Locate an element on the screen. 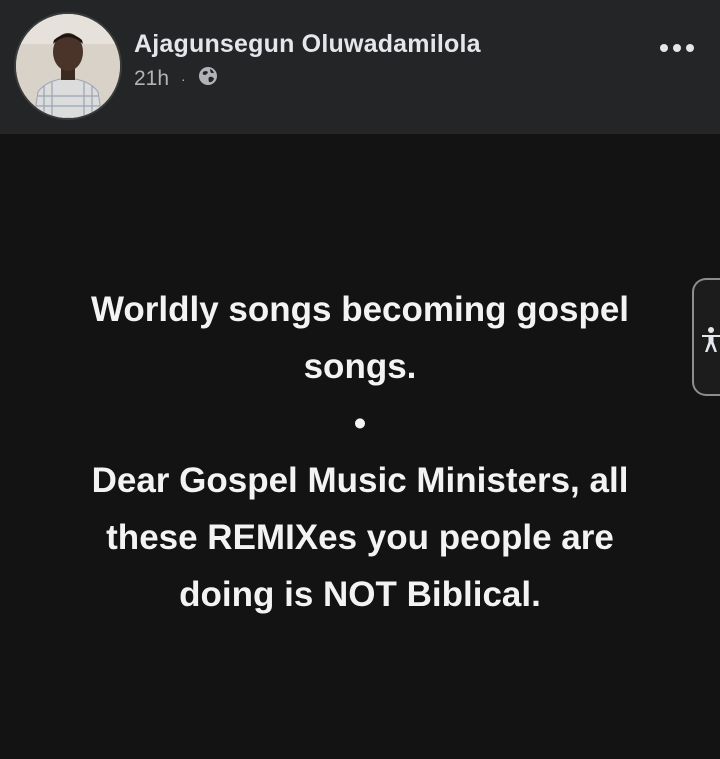 This screenshot has width=720, height=759. author-name: Ajagunsegun Oluwadamilola is located at coordinates (307, 44).